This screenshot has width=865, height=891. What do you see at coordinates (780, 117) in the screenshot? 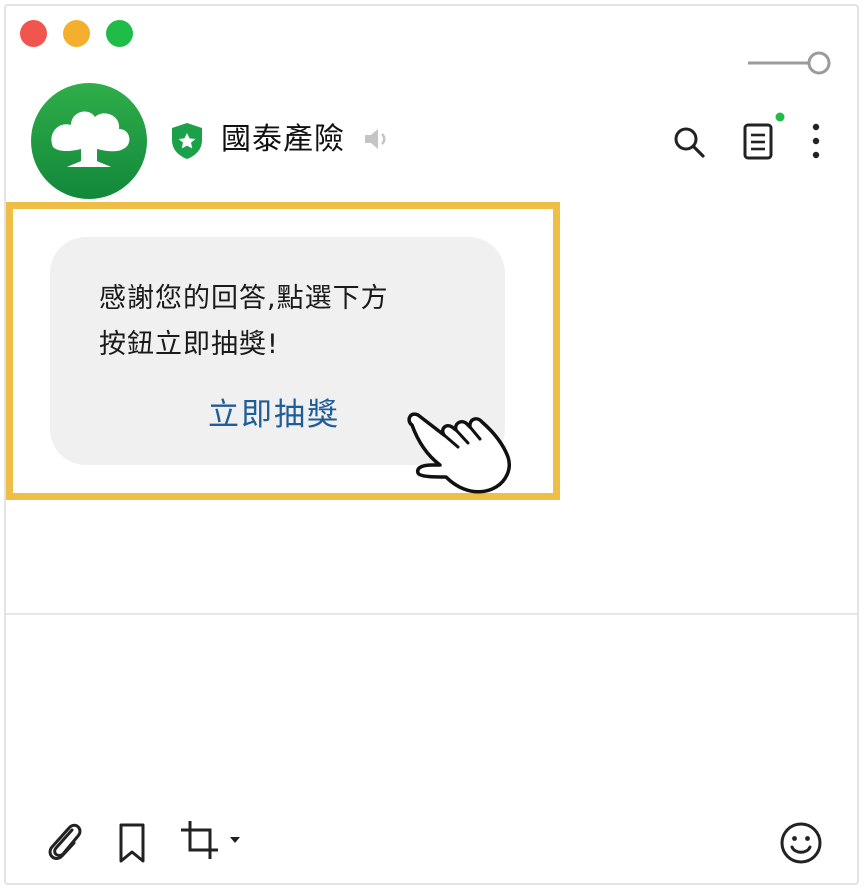
I see `notification-dot` at bounding box center [780, 117].